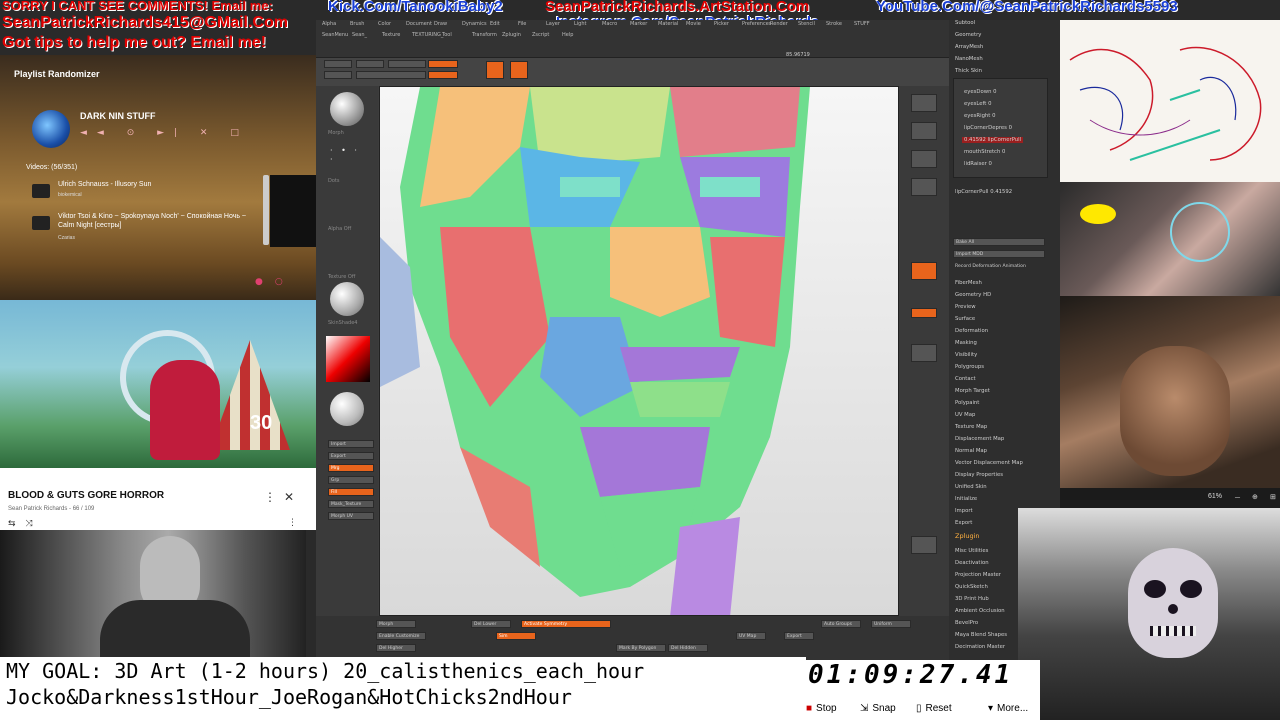 The image size is (1280, 720). What do you see at coordinates (351, 504) in the screenshot?
I see `mask-texture-button: Mask_Texture` at bounding box center [351, 504].